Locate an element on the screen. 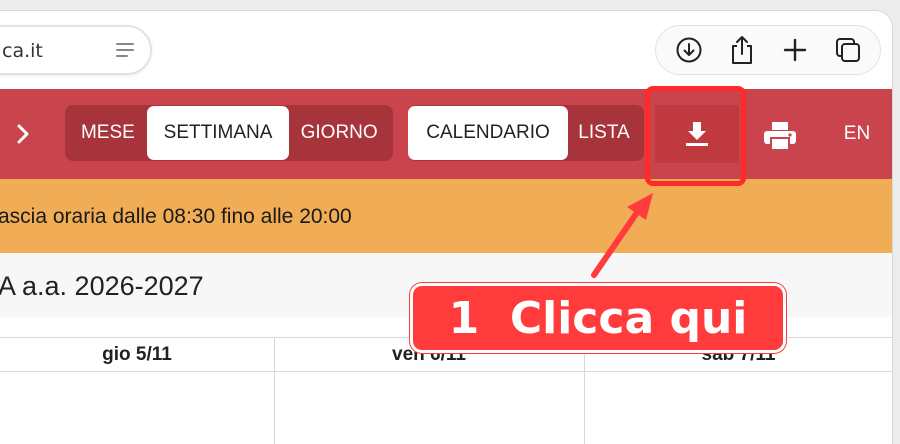 This screenshot has height=444, width=900. browser-actions is located at coordinates (768, 50).